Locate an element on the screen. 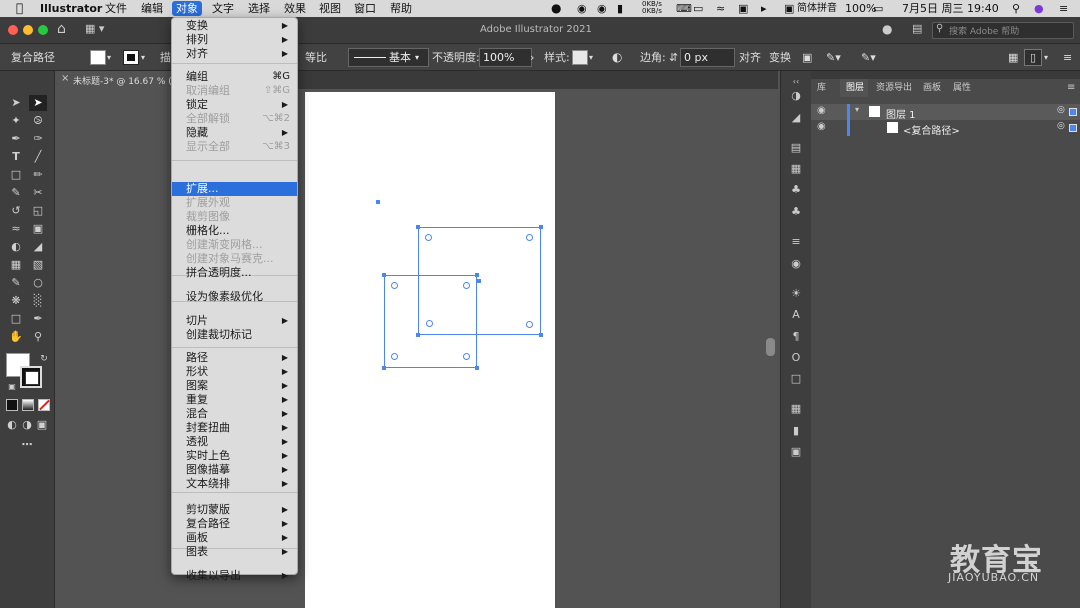  pen-tool-icon: ✒ is located at coordinates (16, 139).